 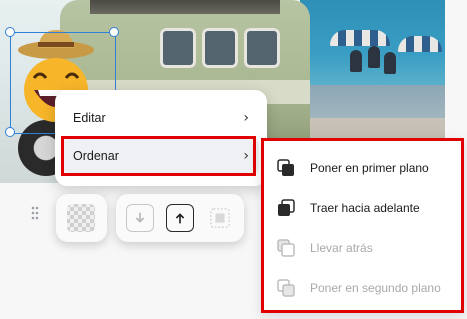 I want to click on send-to-back-icon, so click(x=286, y=288).